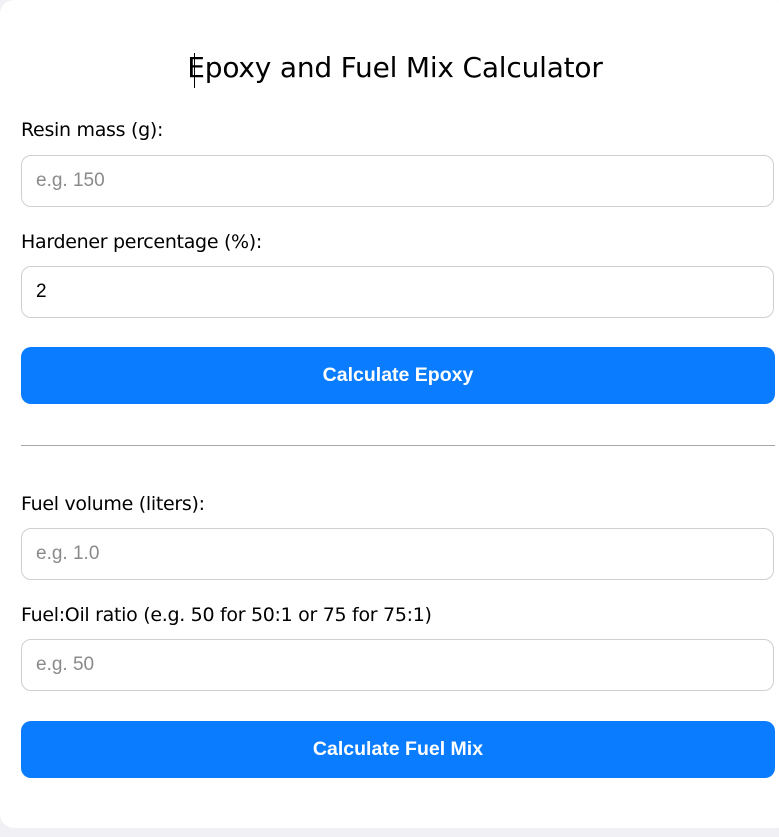 This screenshot has width=779, height=837. Describe the element at coordinates (395, 67) in the screenshot. I see `page-title: Epoxy and Fuel Mix Calculator` at that location.